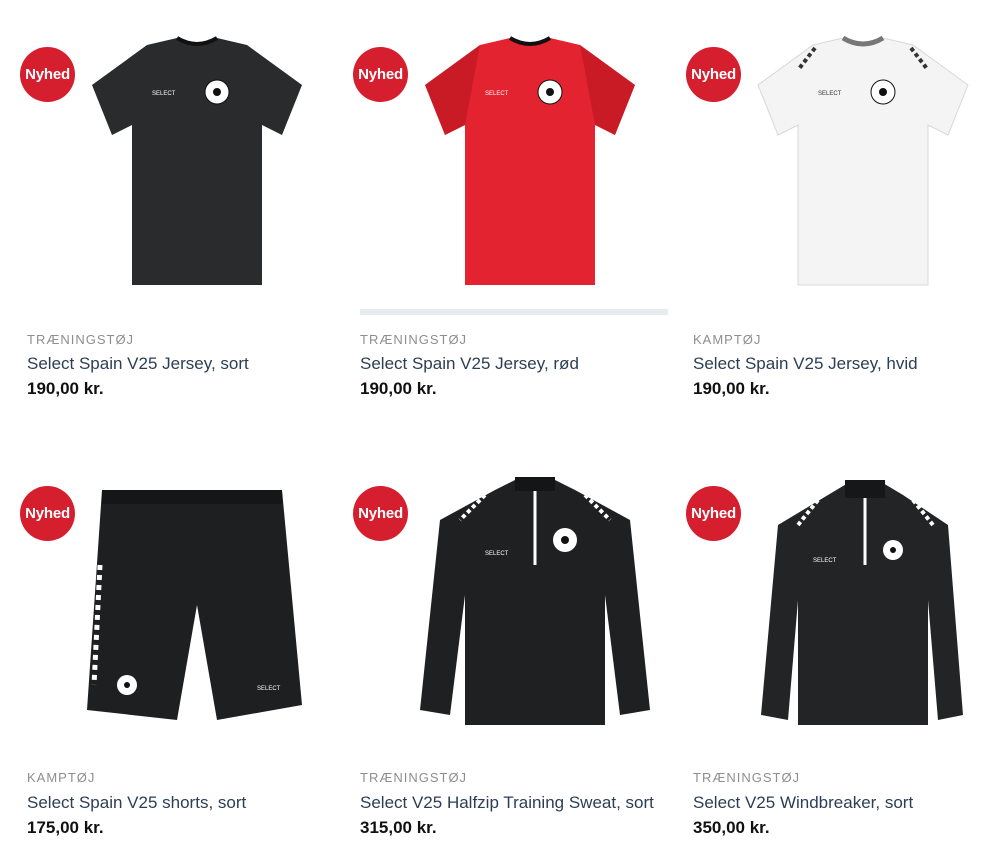 The width and height of the screenshot is (987, 857). I want to click on product-price: 315,00 kr., so click(398, 827).